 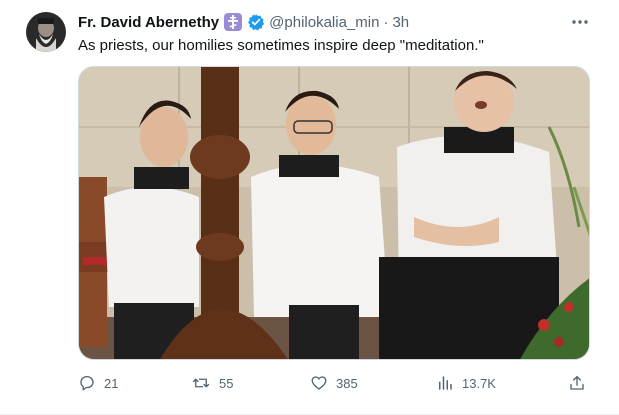 I want to click on share-icon, so click(x=577, y=383).